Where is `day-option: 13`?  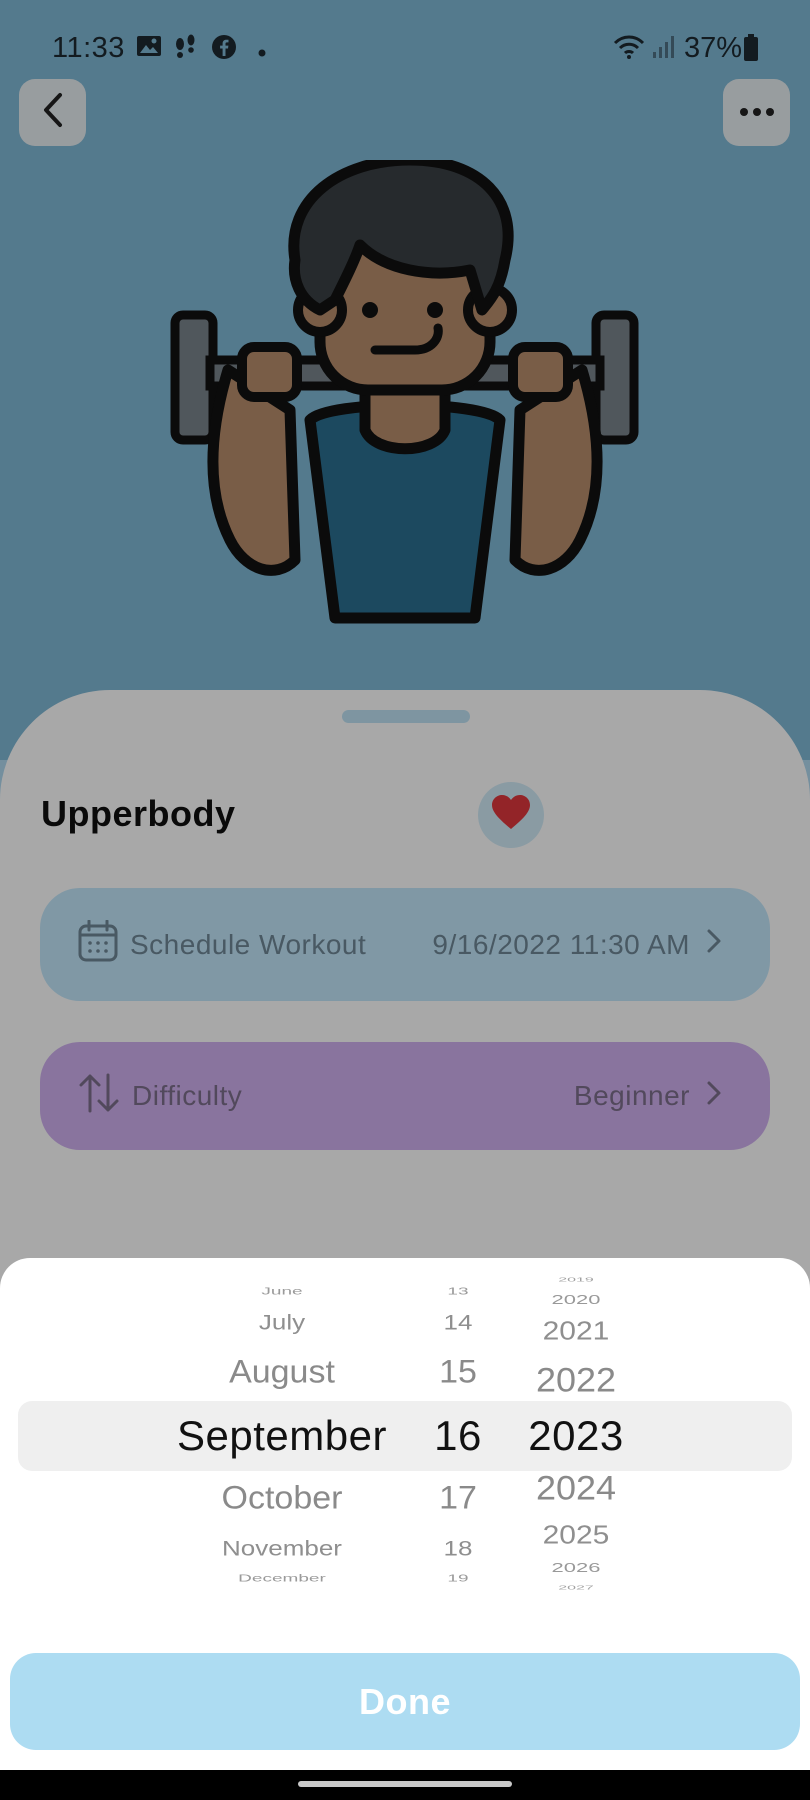
day-option: 13 is located at coordinates (458, 1291).